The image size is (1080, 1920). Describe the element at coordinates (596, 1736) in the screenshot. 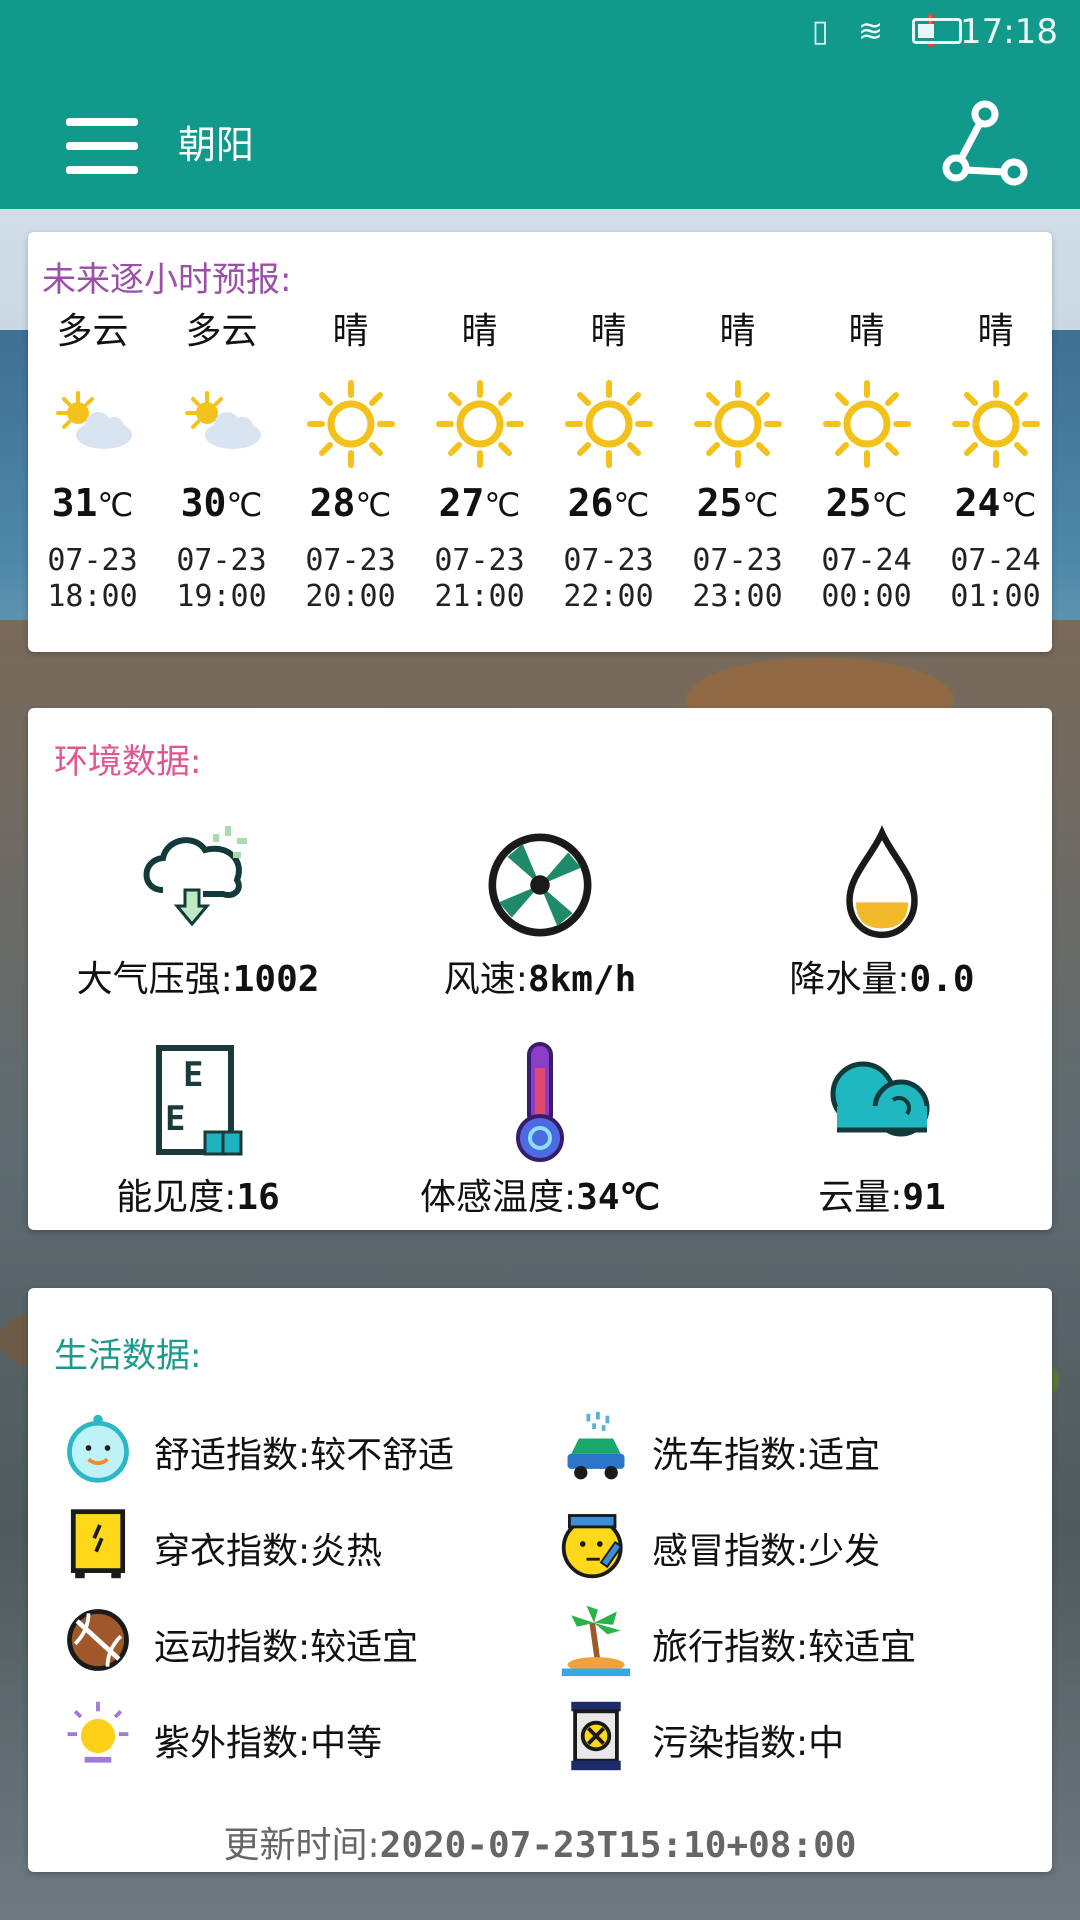

I see `pollution-icon` at that location.